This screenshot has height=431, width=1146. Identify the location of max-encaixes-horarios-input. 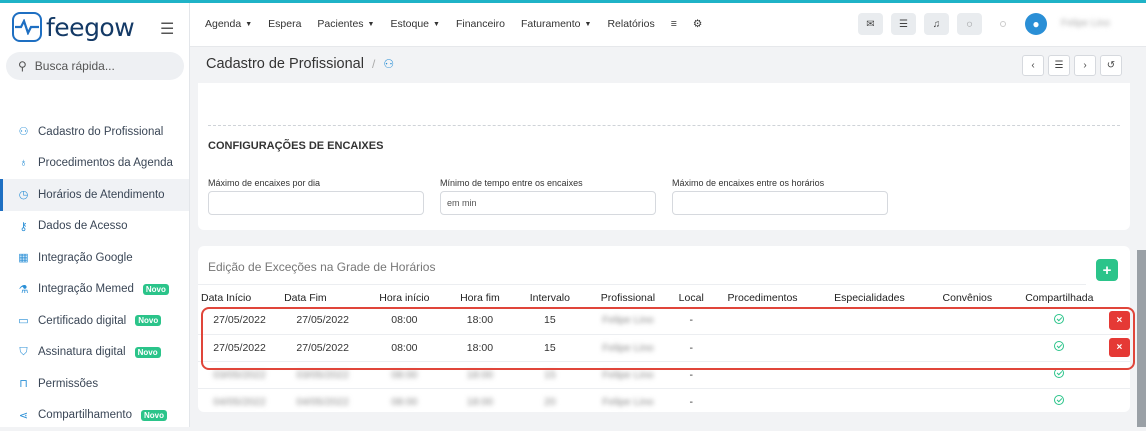
(780, 203).